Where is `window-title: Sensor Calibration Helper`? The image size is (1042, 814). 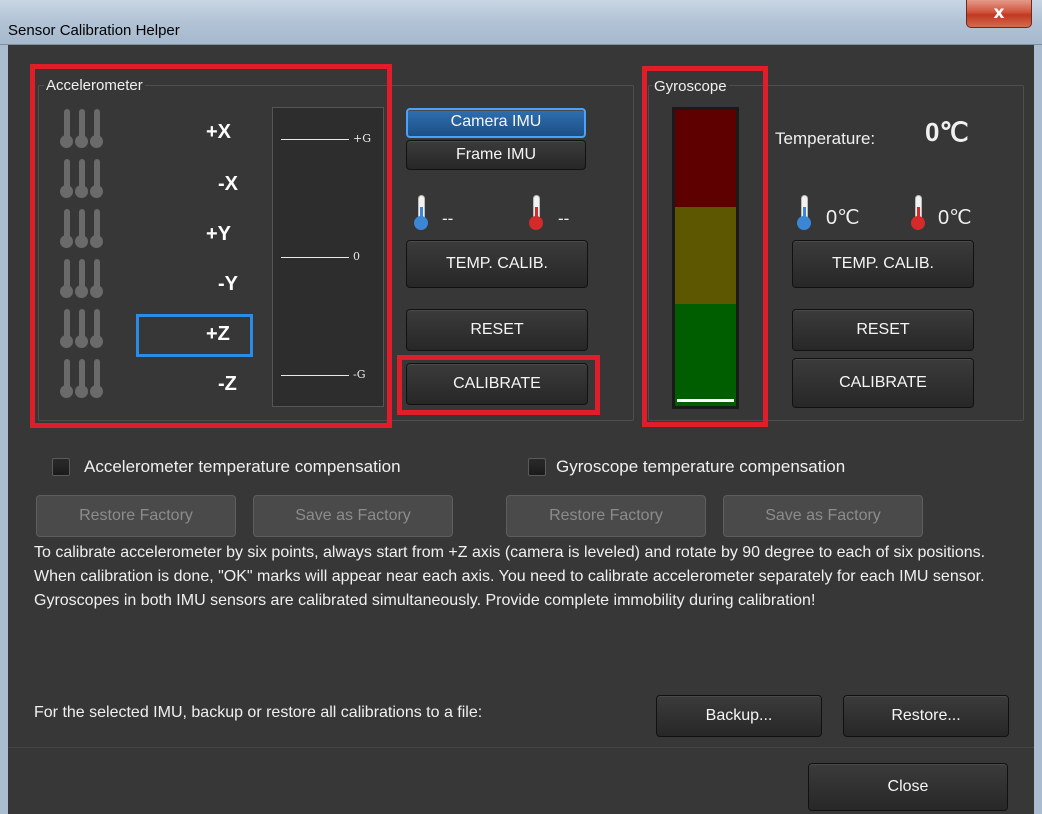 window-title: Sensor Calibration Helper is located at coordinates (94, 30).